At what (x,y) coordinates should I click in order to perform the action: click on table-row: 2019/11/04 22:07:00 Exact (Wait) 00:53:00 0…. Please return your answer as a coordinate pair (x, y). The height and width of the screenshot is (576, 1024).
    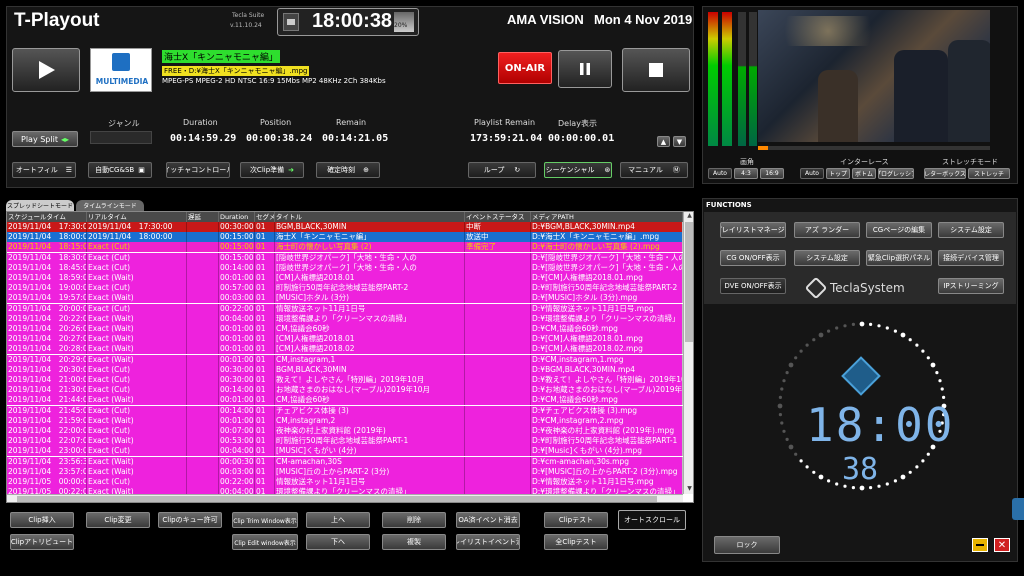
    Looking at the image, I should click on (345, 441).